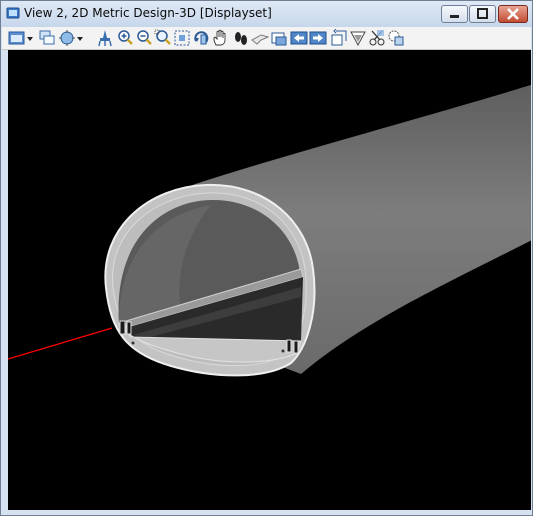  I want to click on red-leader-line, so click(60, 343).